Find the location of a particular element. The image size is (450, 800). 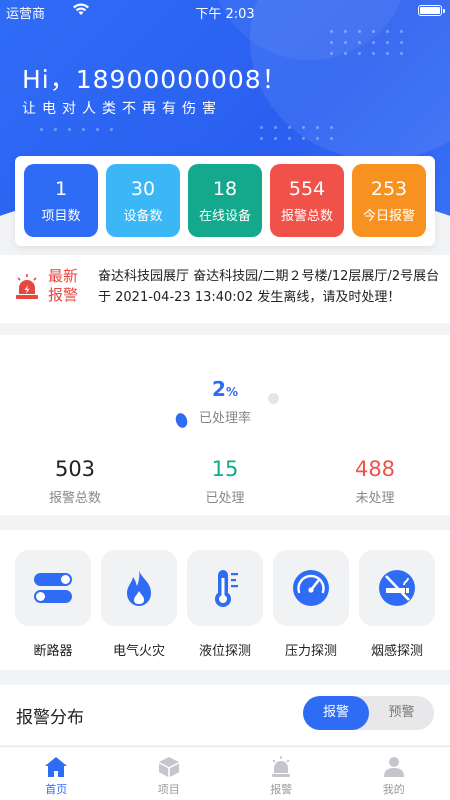

battery-icon is located at coordinates (431, 10).